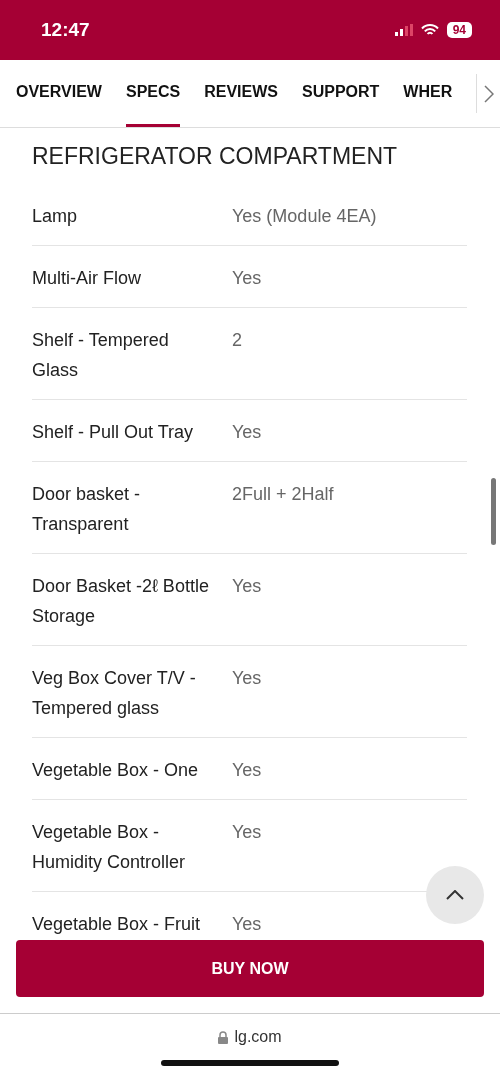 This screenshot has height=1080, width=500. I want to click on tab: SPECS, so click(153, 93).